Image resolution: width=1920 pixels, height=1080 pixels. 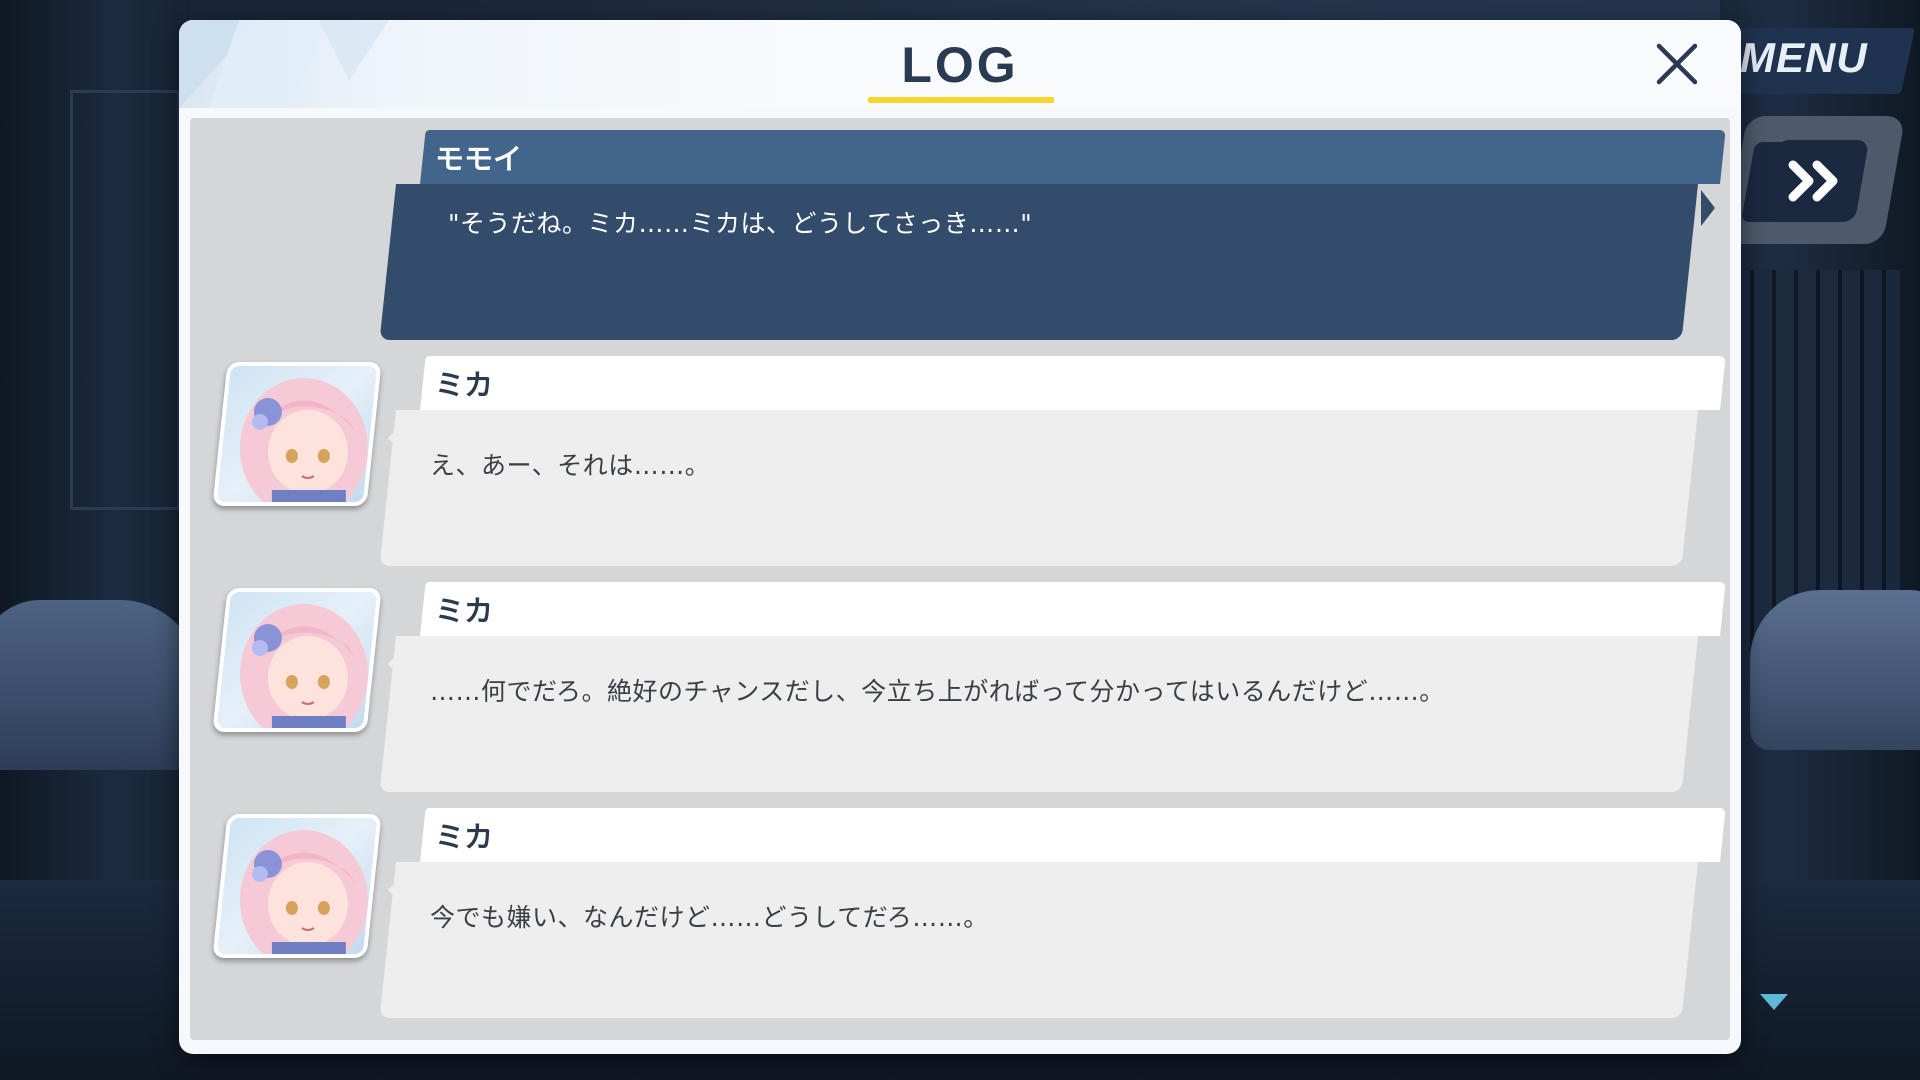 What do you see at coordinates (1813, 181) in the screenshot?
I see `fast-forward-icon` at bounding box center [1813, 181].